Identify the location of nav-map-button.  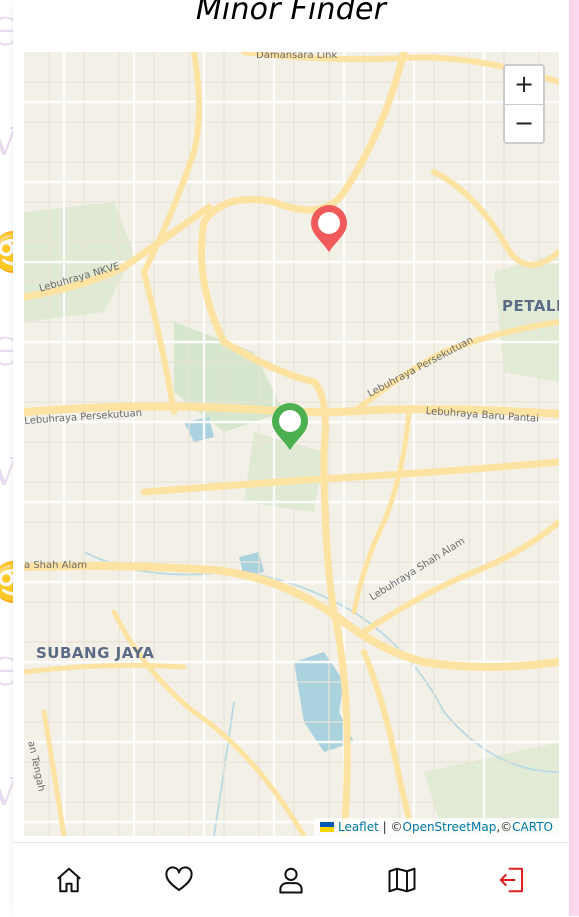
(402, 880).